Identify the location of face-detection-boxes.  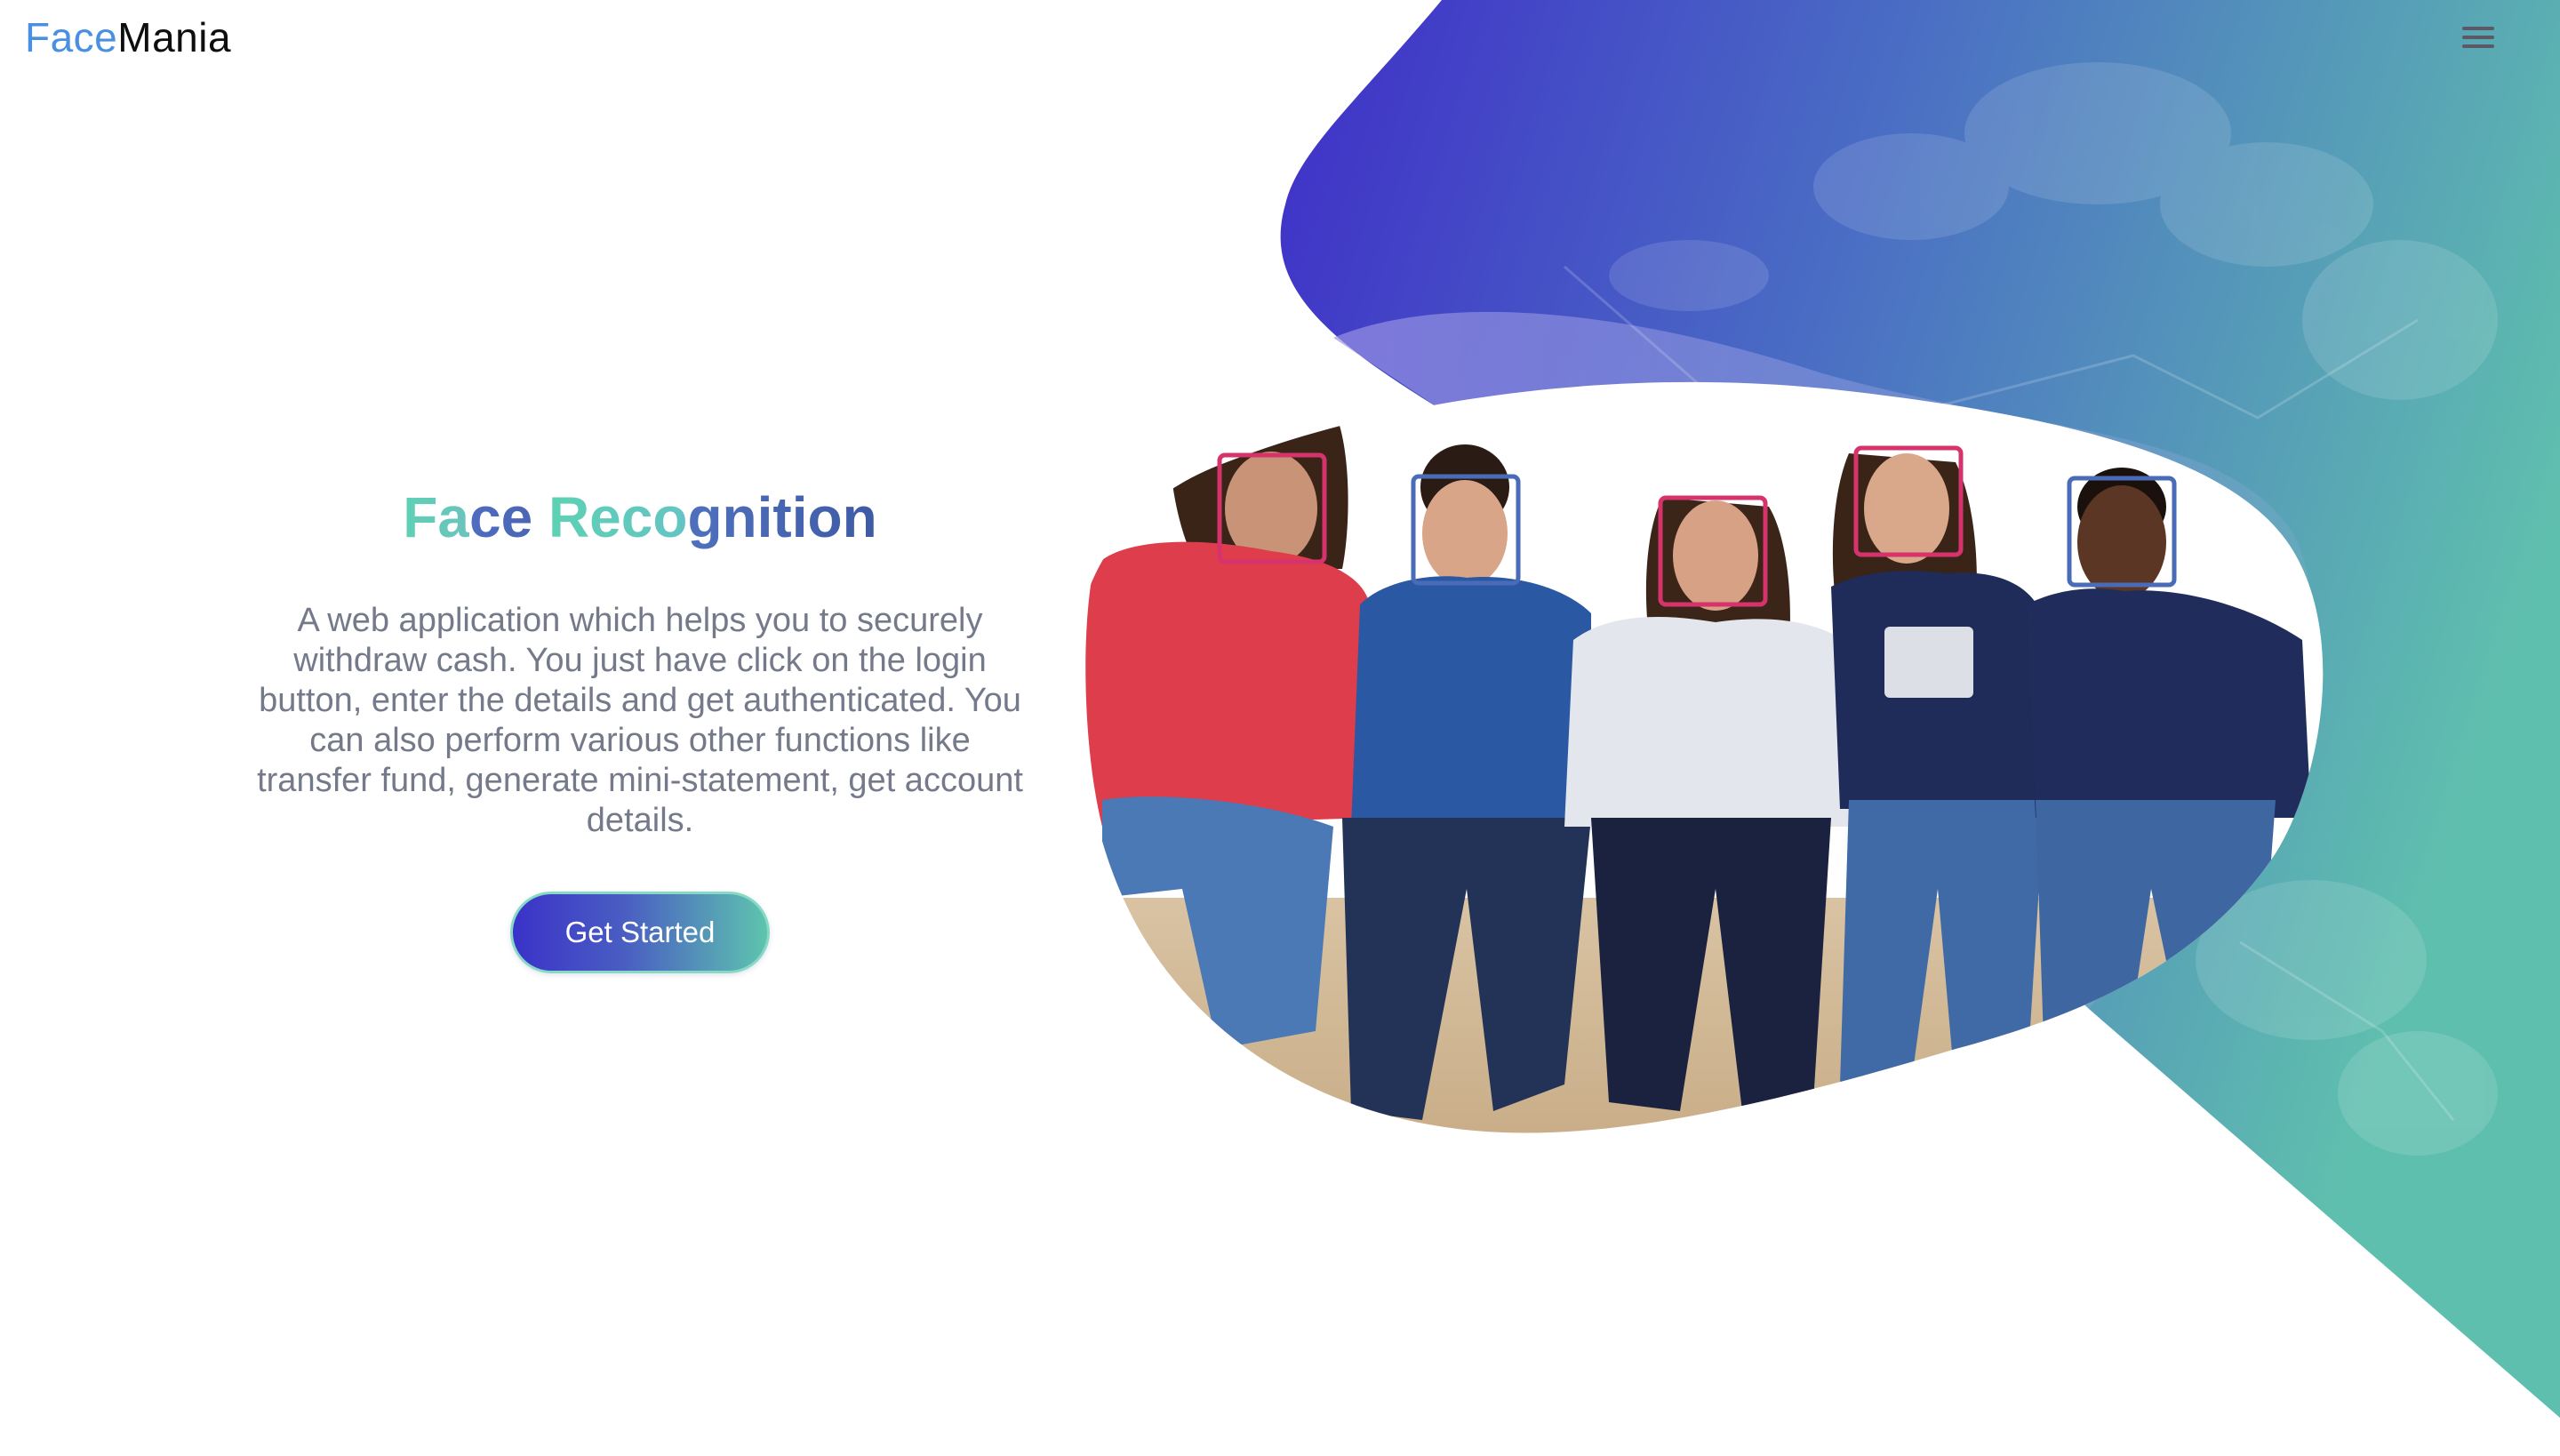
(1697, 526).